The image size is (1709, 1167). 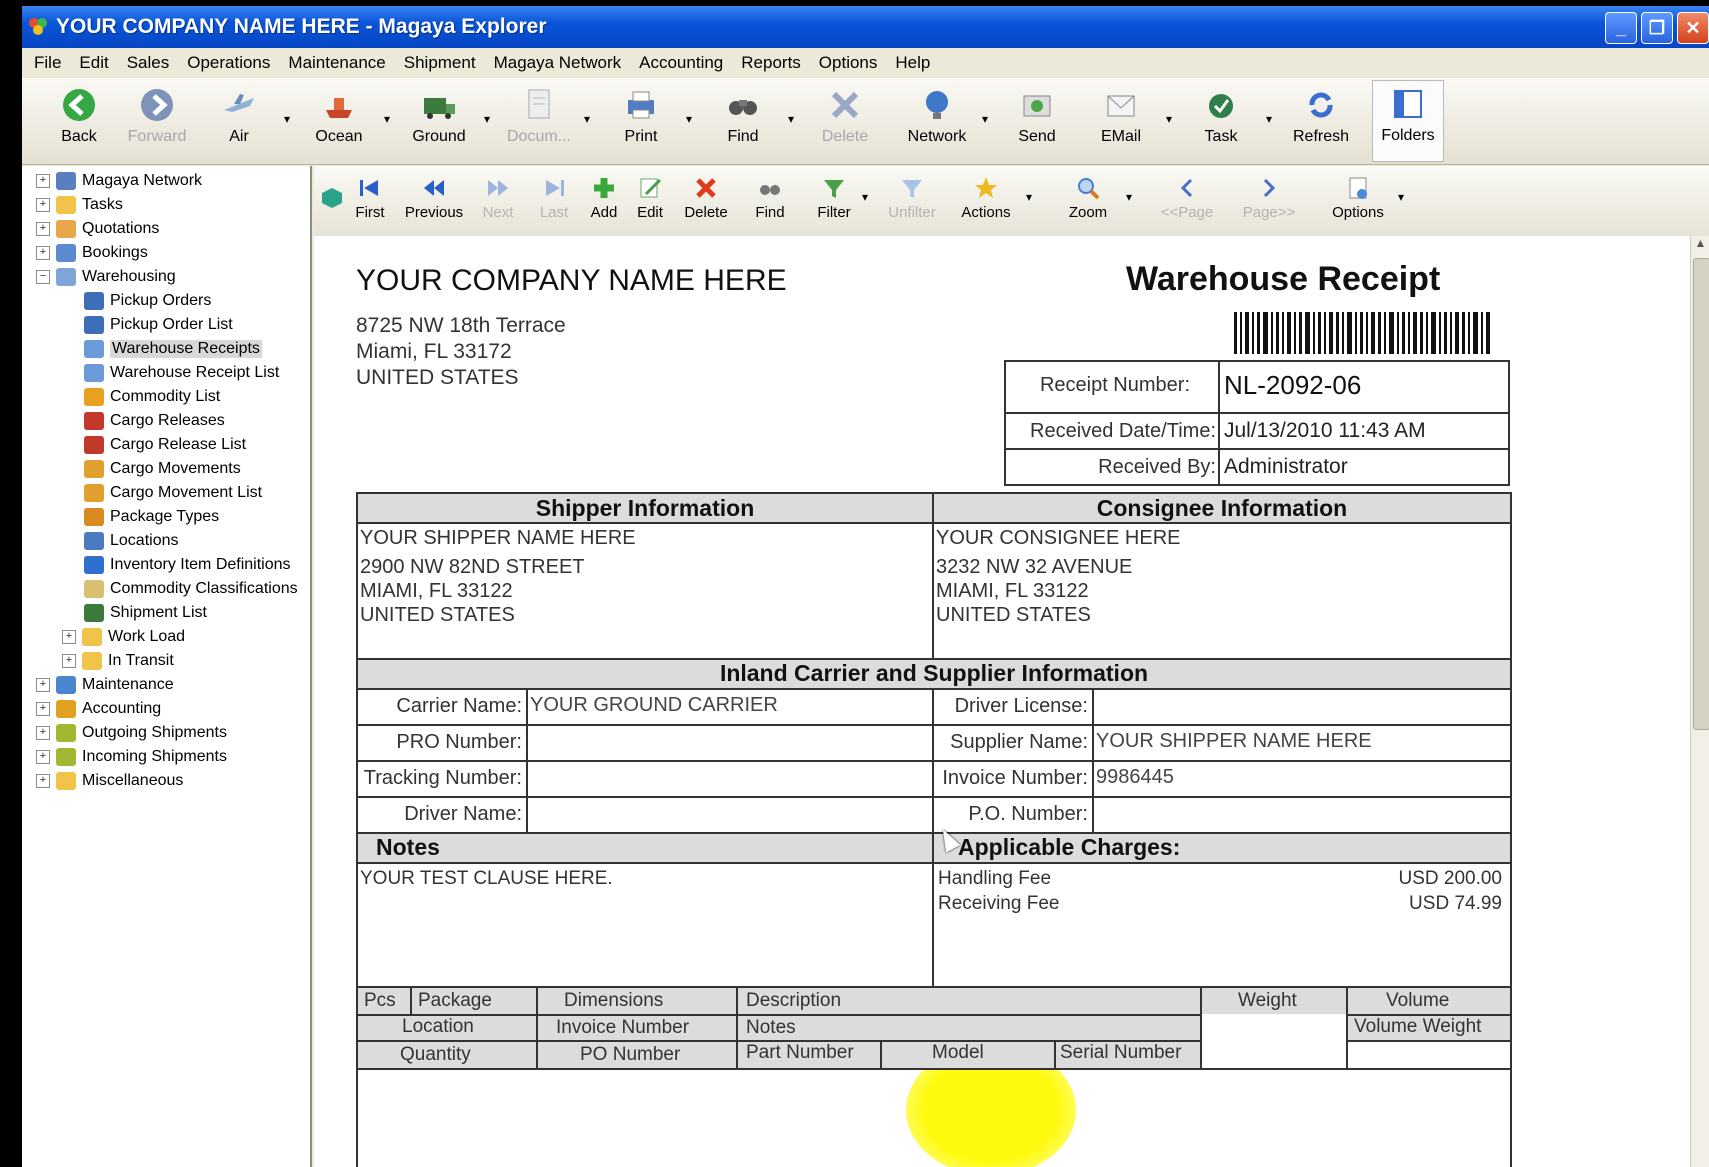 I want to click on delete-record-button: Delete, so click(x=706, y=197).